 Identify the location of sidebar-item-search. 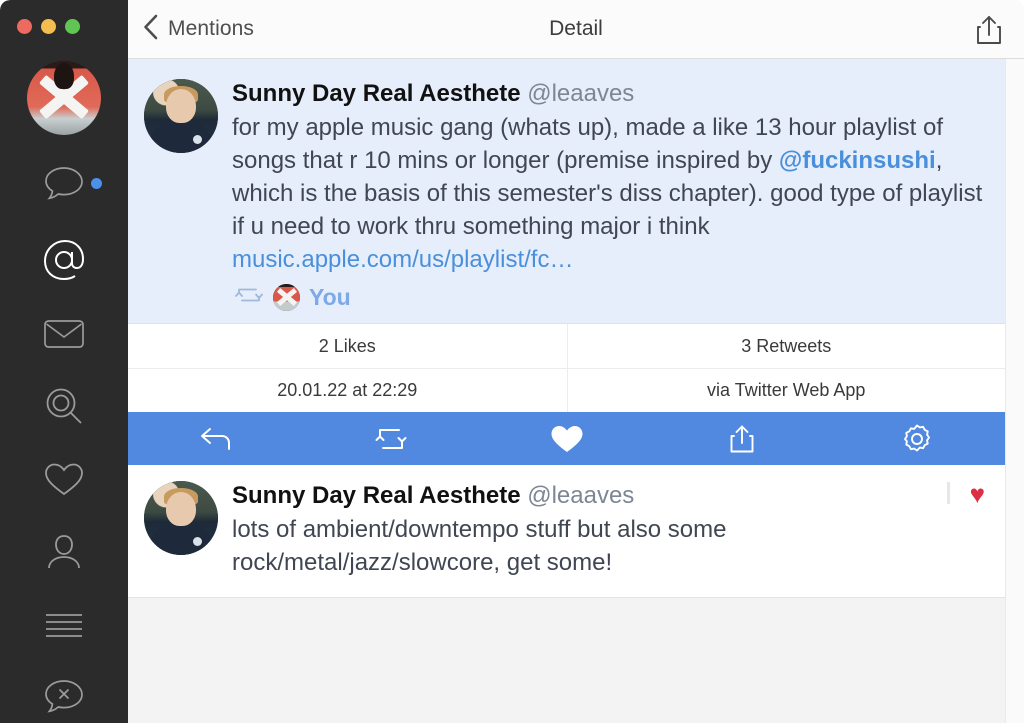
(64, 406).